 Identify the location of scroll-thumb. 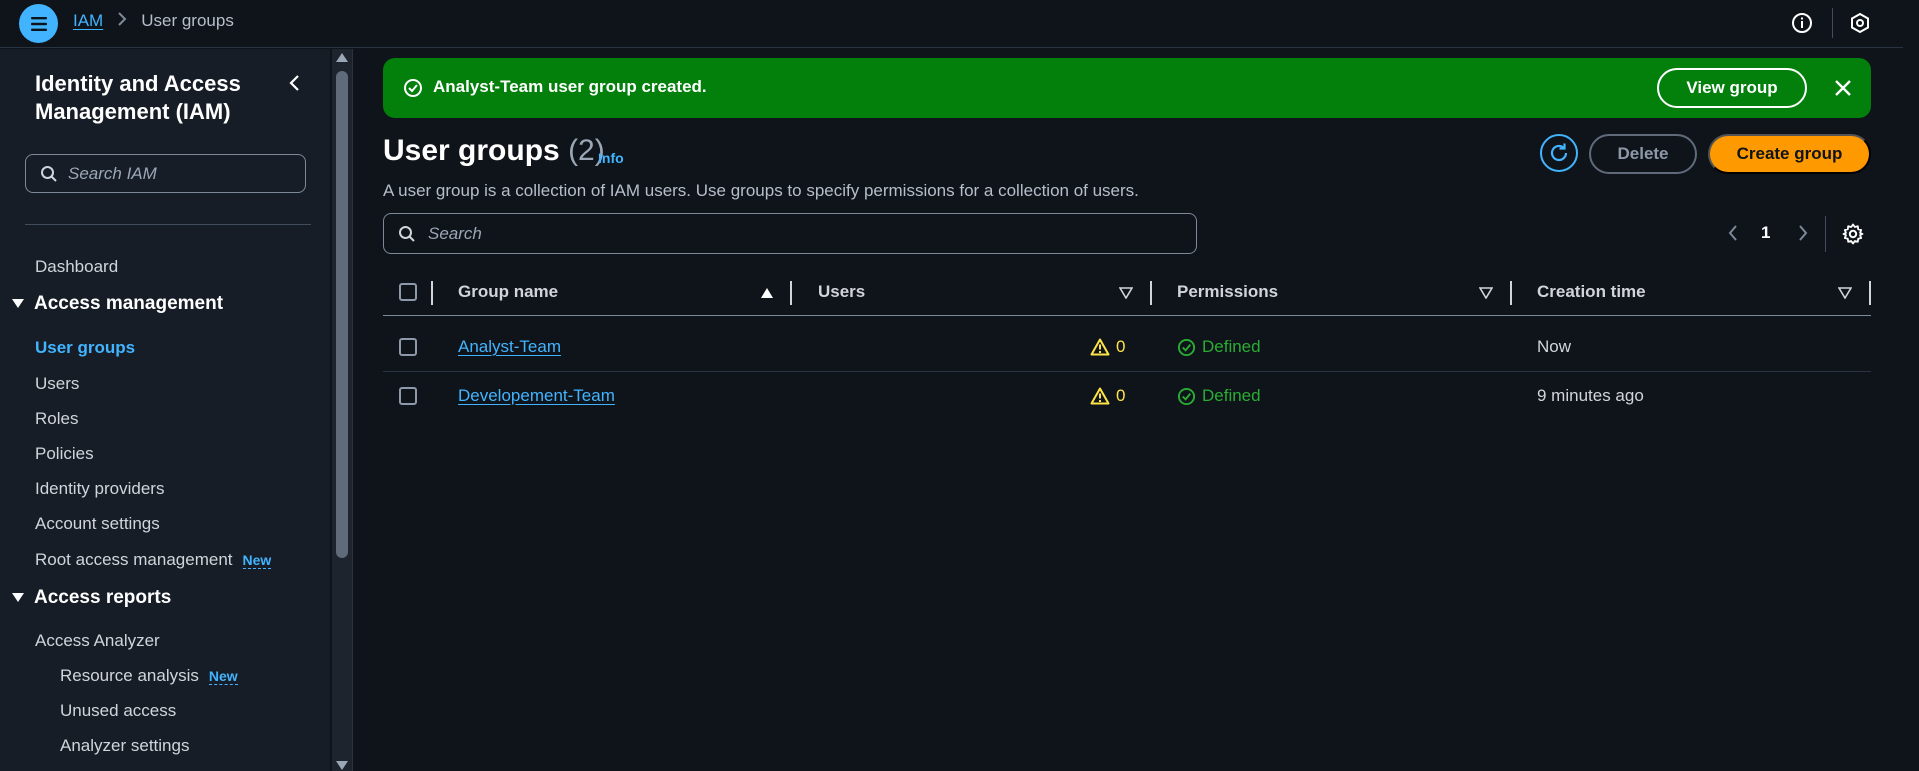
(342, 314).